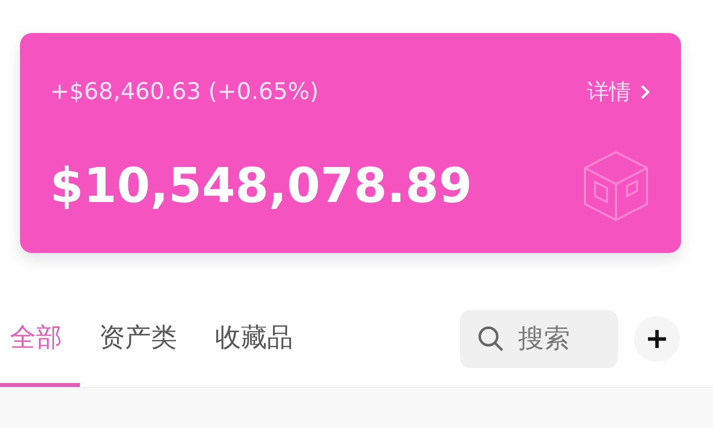  I want to click on add-button, so click(657, 339).